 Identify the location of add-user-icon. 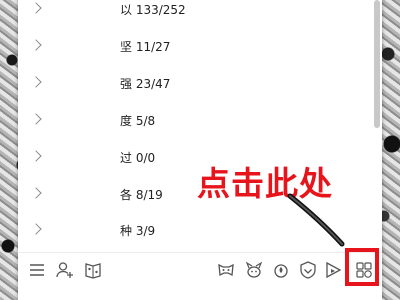
(65, 270).